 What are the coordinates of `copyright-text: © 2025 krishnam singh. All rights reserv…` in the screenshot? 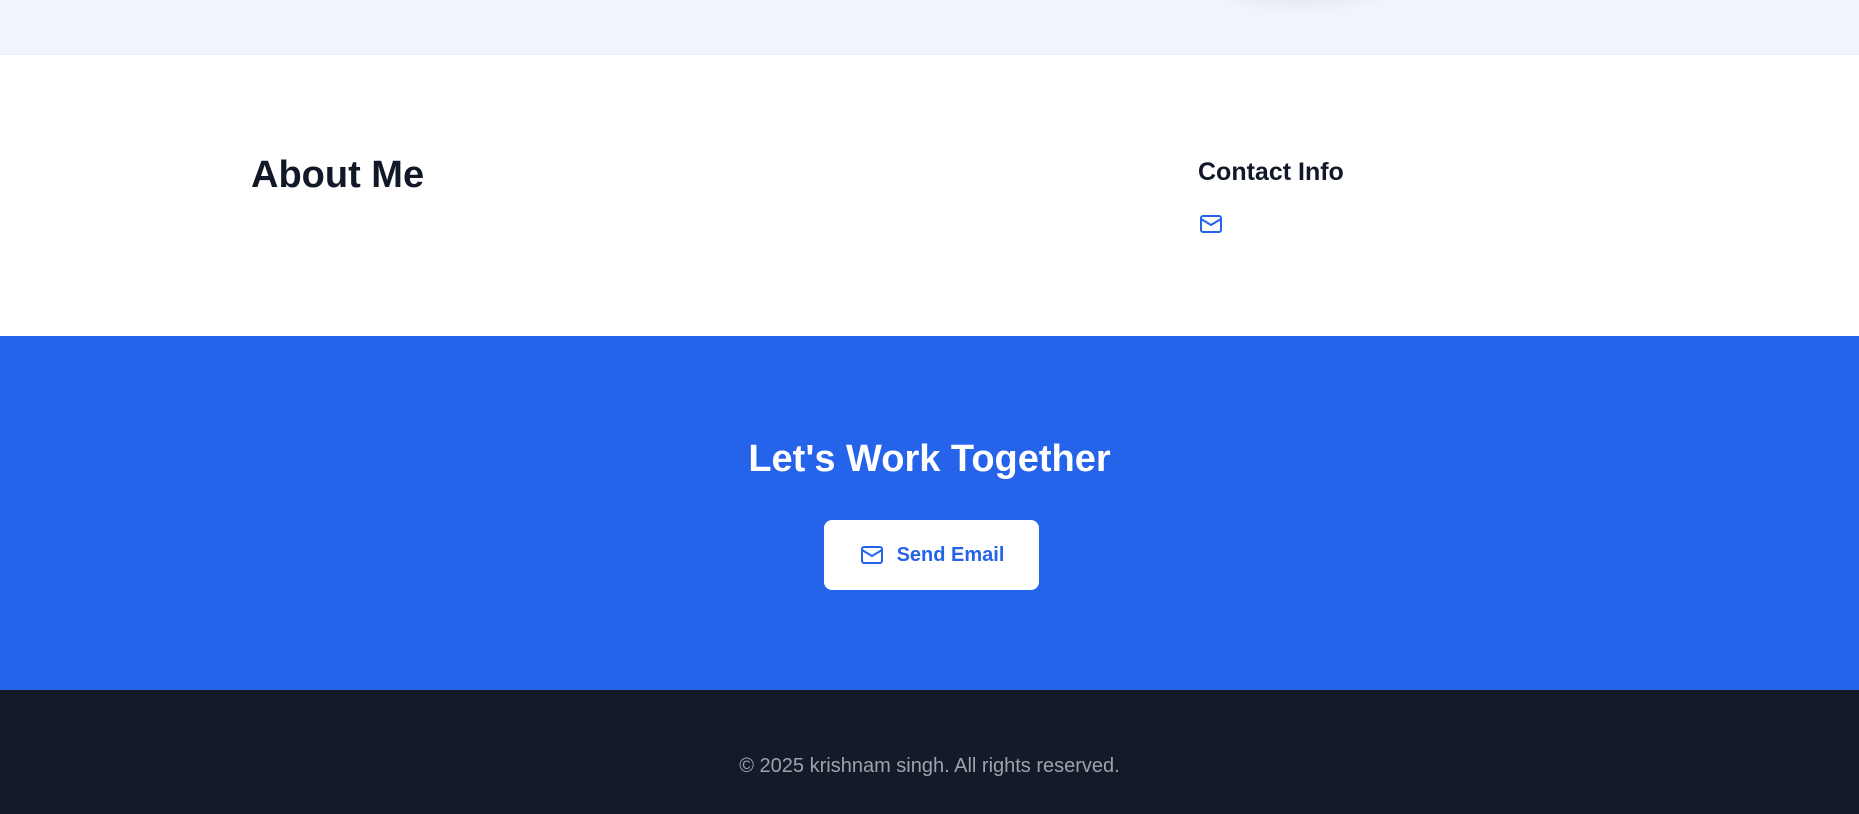 It's located at (929, 766).